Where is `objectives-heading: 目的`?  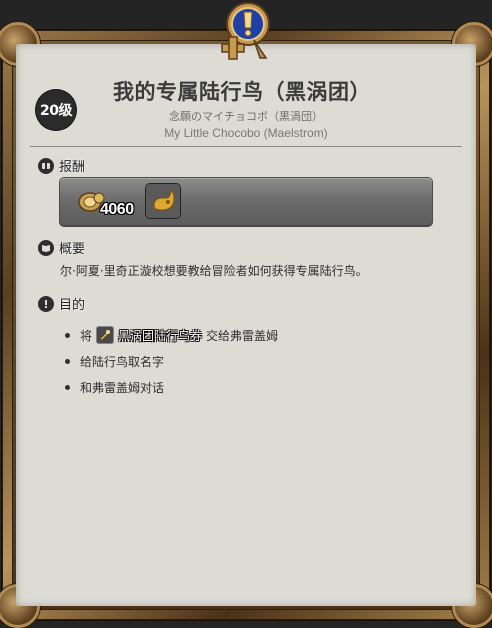
objectives-heading: 目的 is located at coordinates (61, 303).